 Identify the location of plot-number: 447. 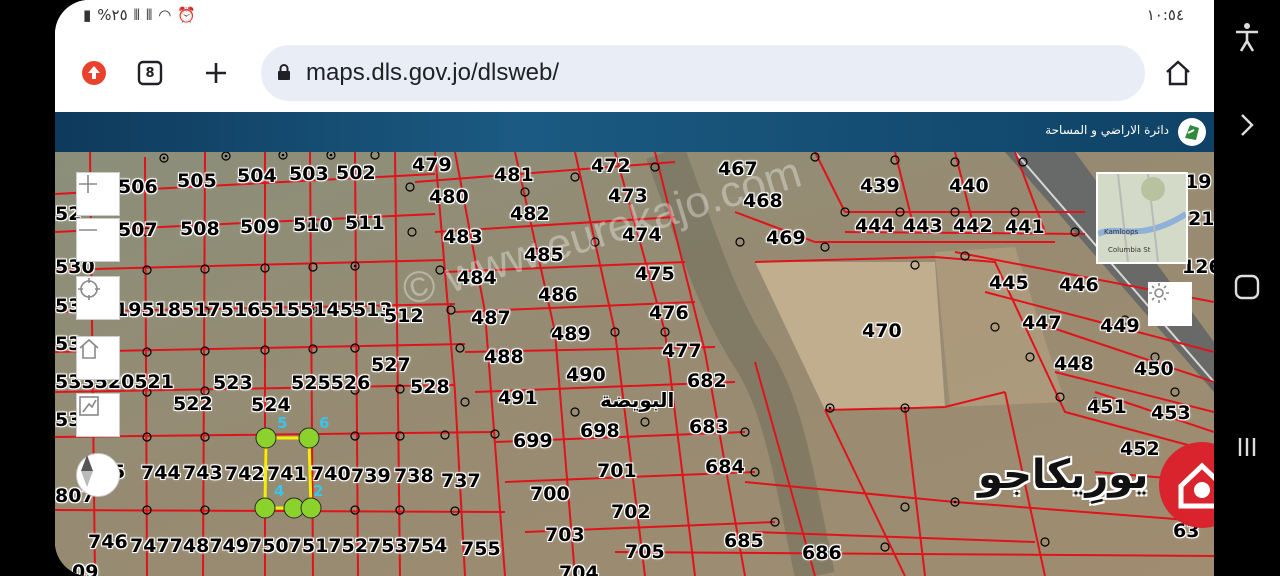
(1042, 323).